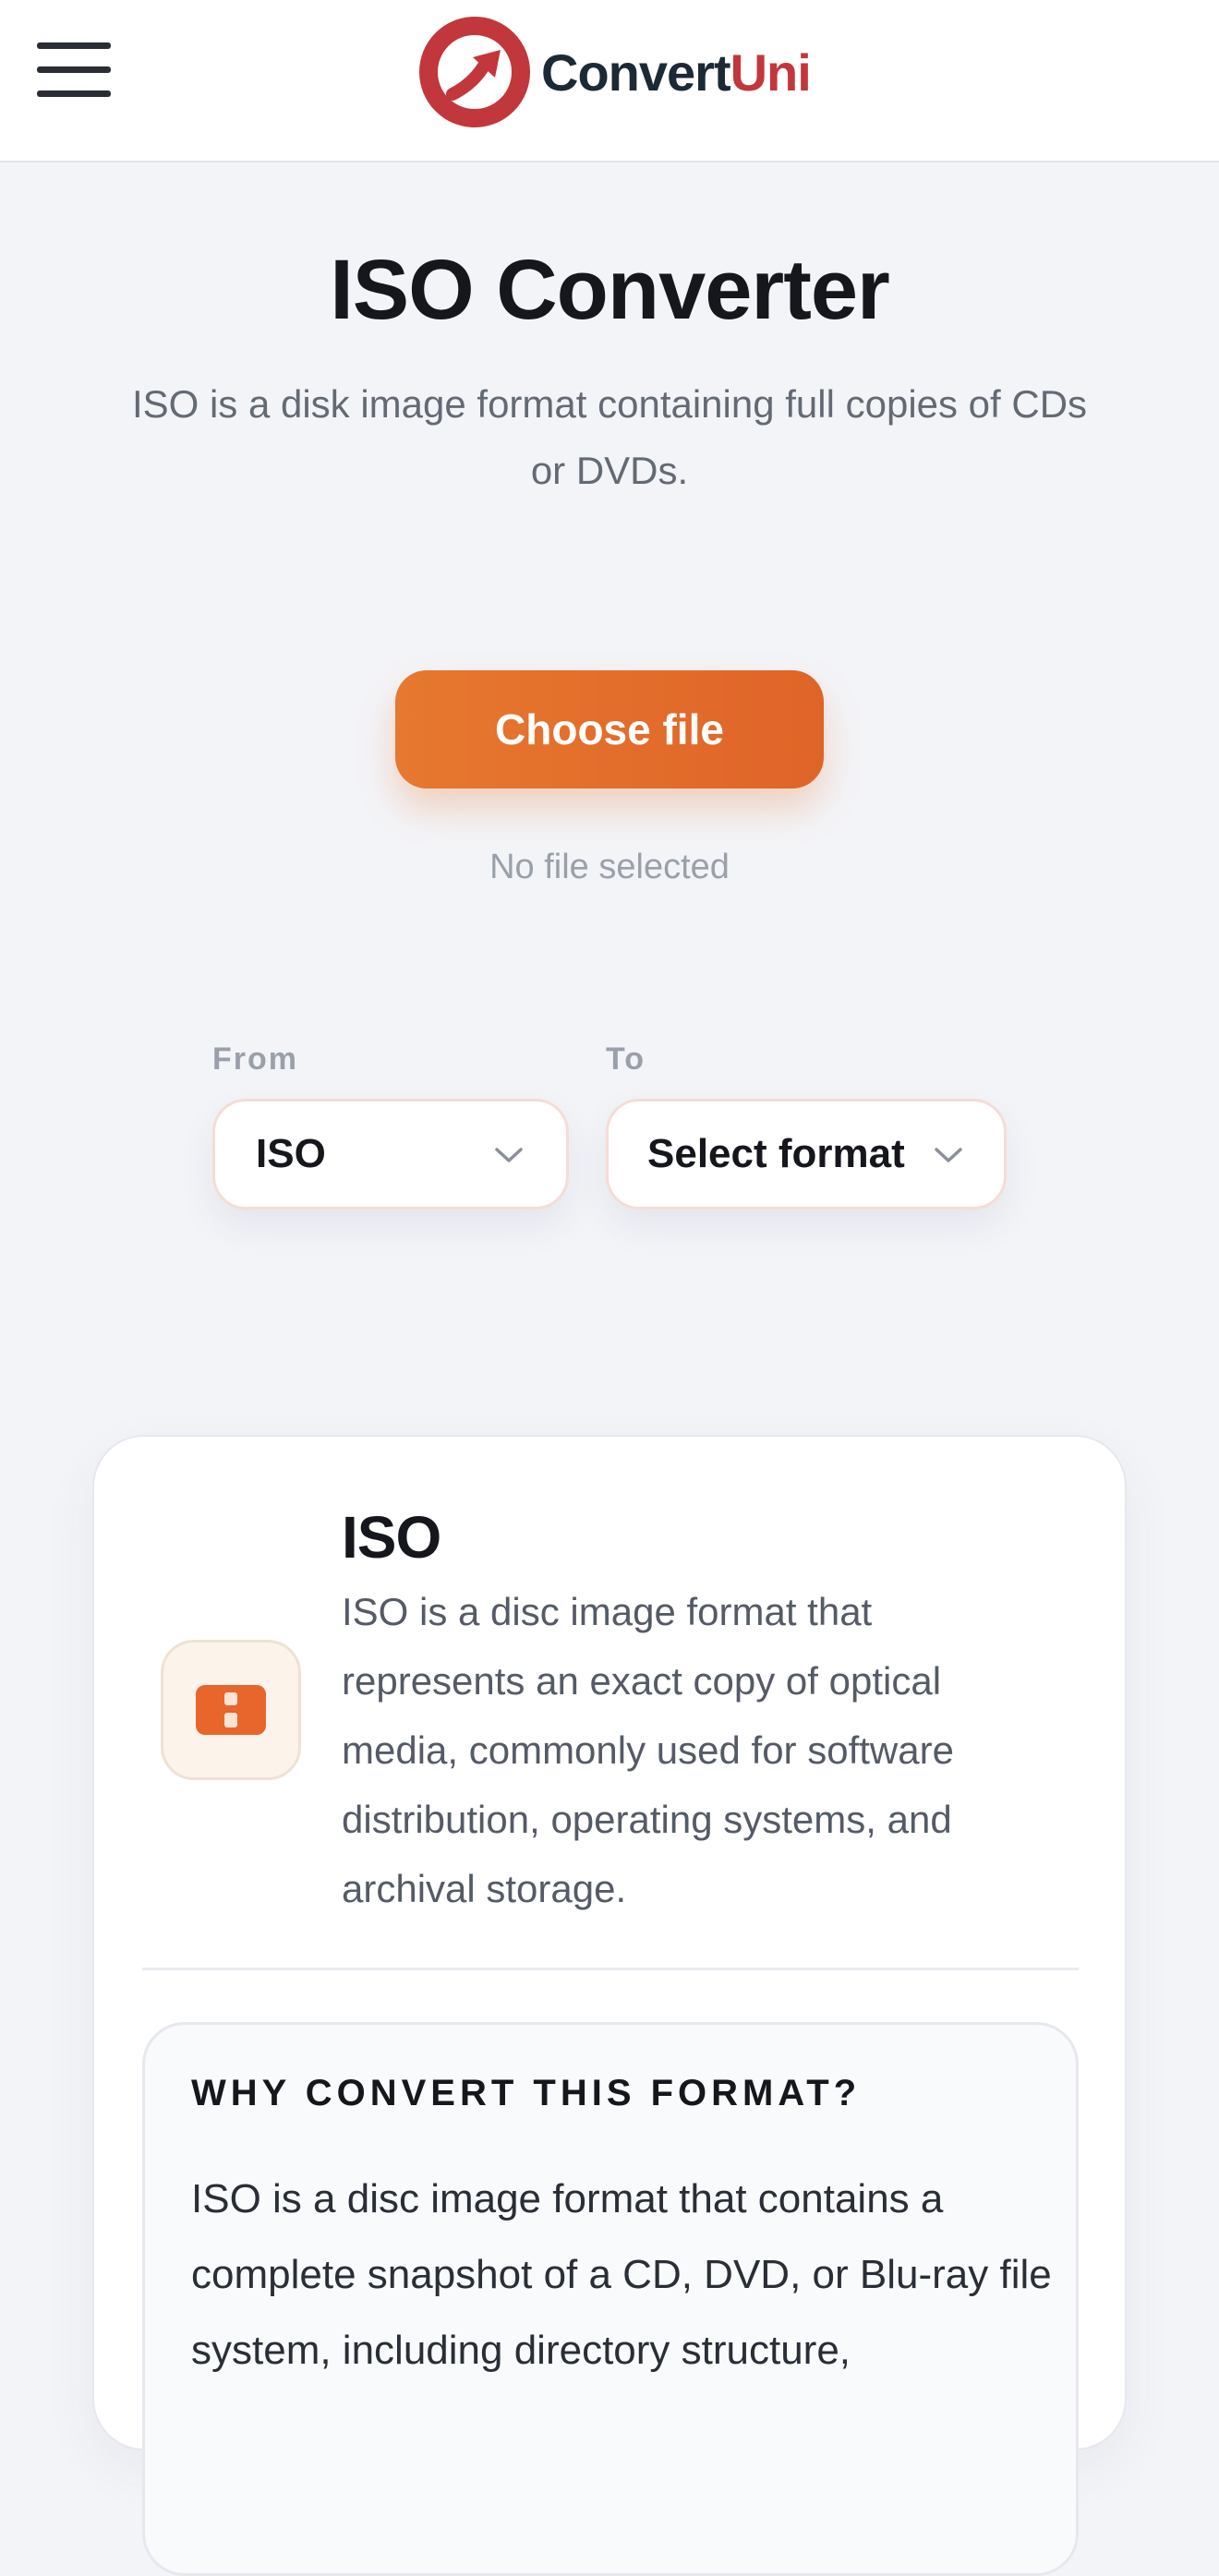 The image size is (1219, 2576). I want to click on why-convert-heading: WHY CONVERT THIS FORMAT?, so click(526, 2093).